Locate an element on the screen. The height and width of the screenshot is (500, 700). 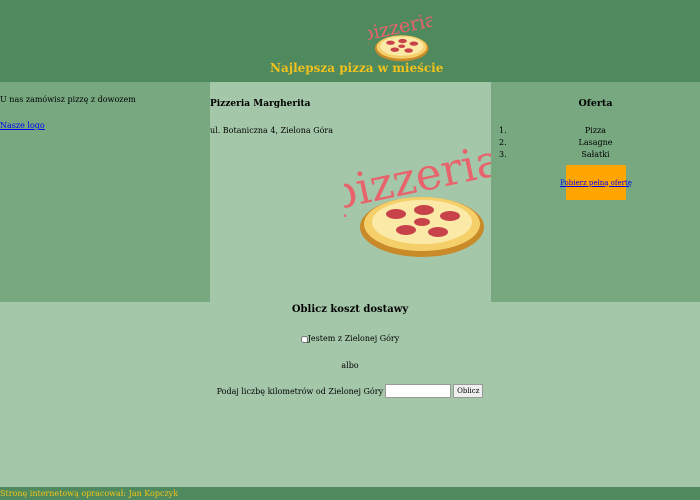
offer-item: 1. Pizza is located at coordinates (595, 131).